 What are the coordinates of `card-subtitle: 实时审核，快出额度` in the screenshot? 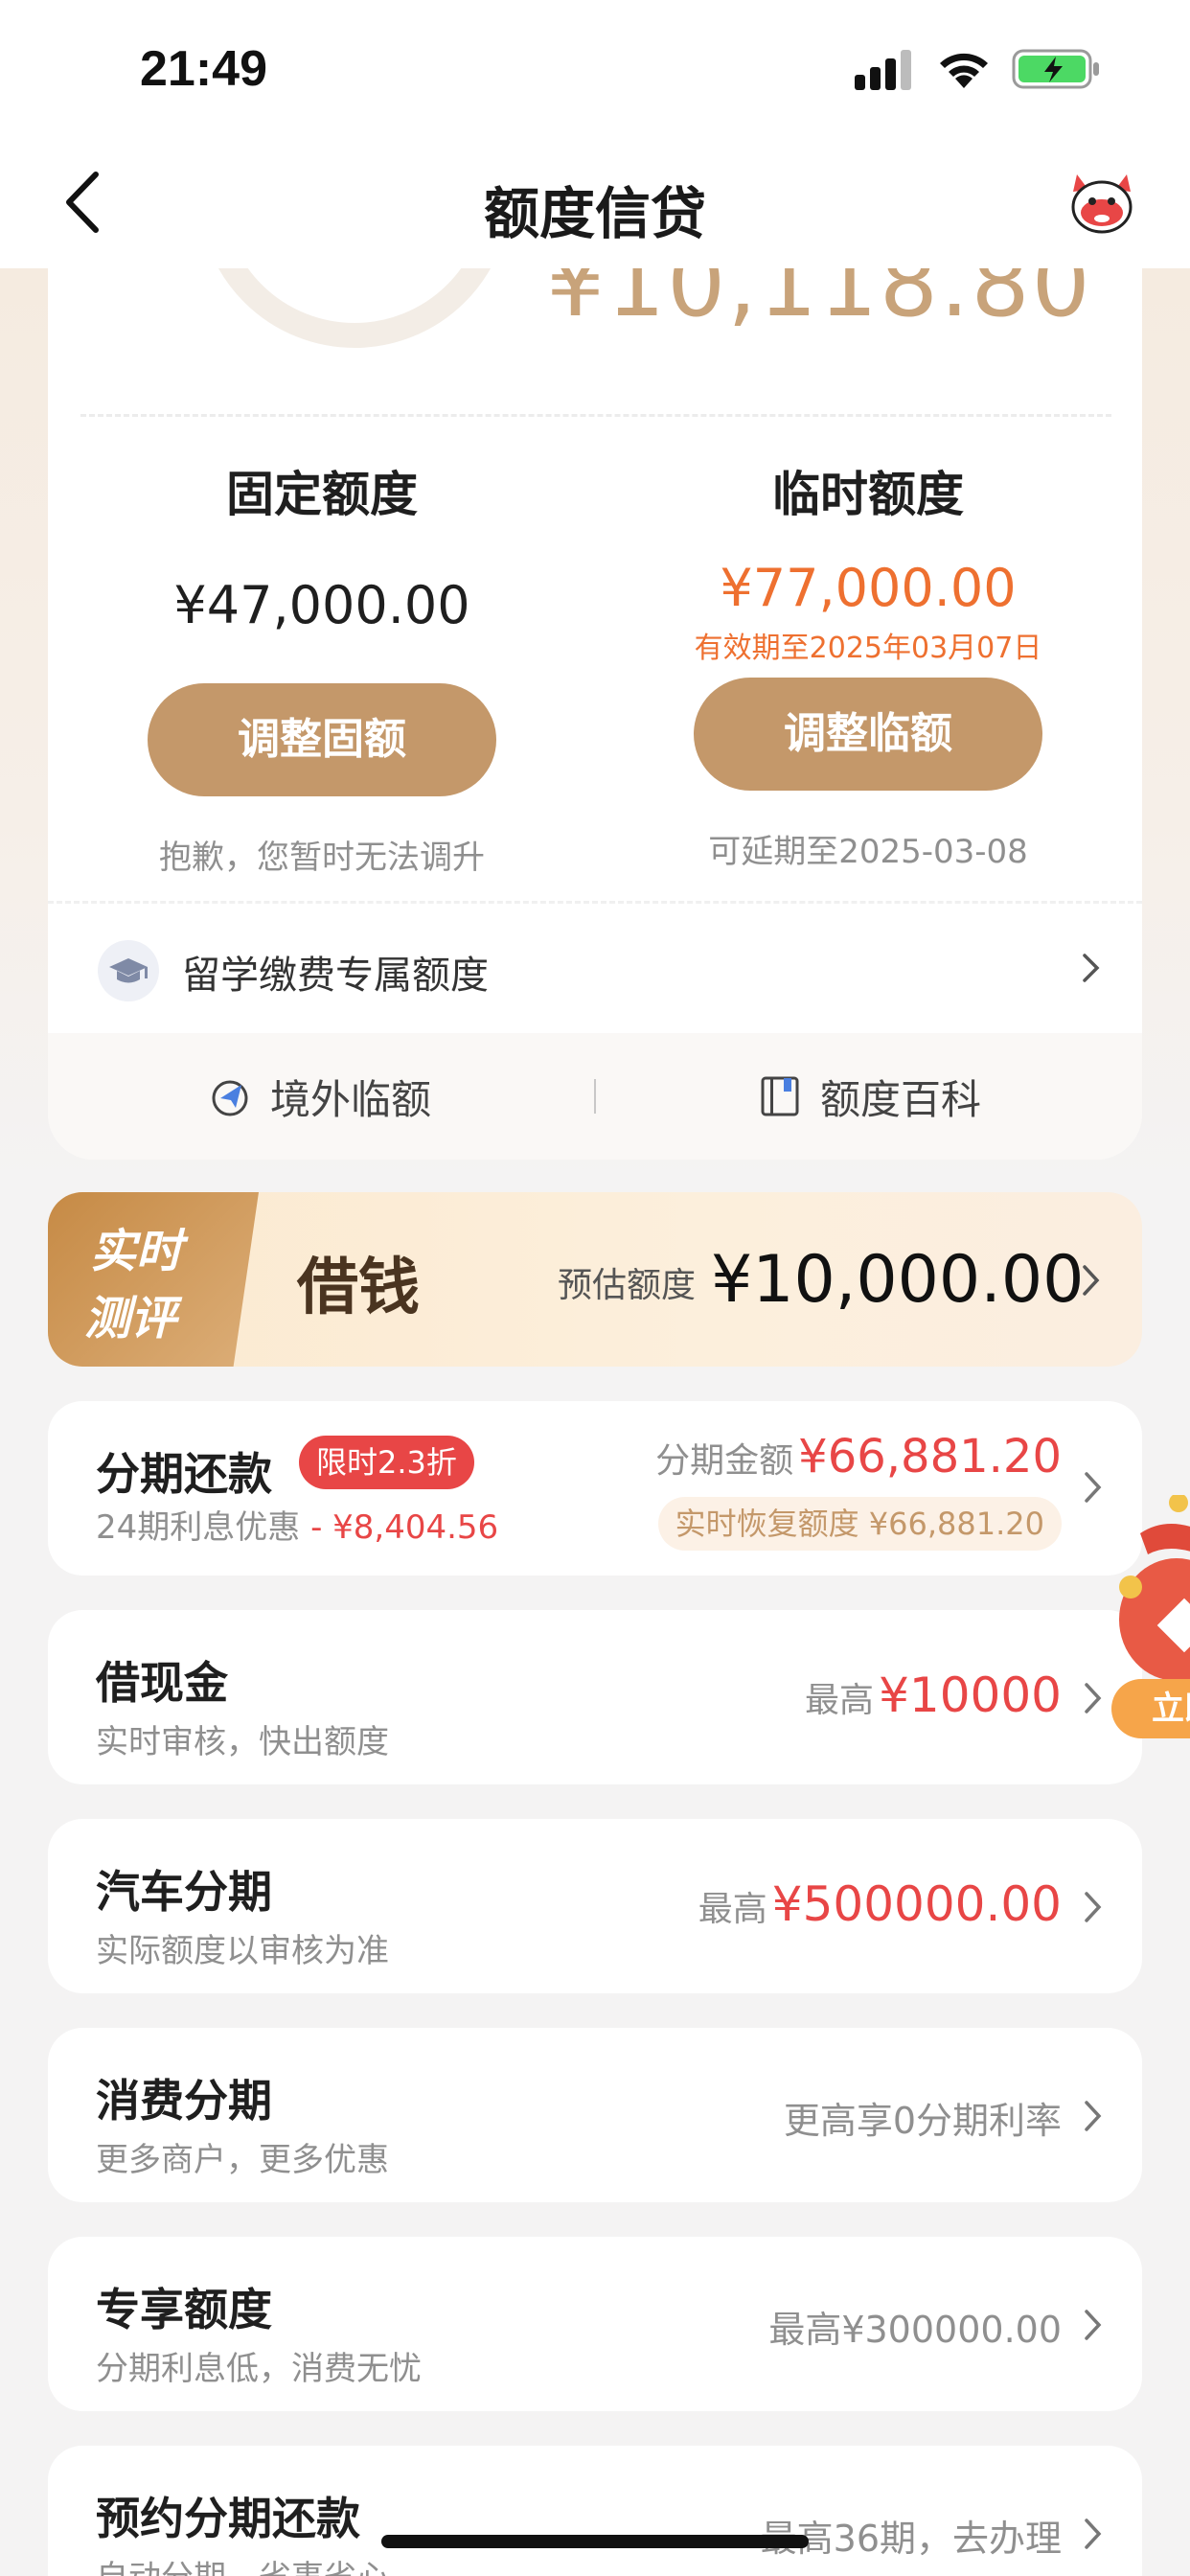 It's located at (243, 1742).